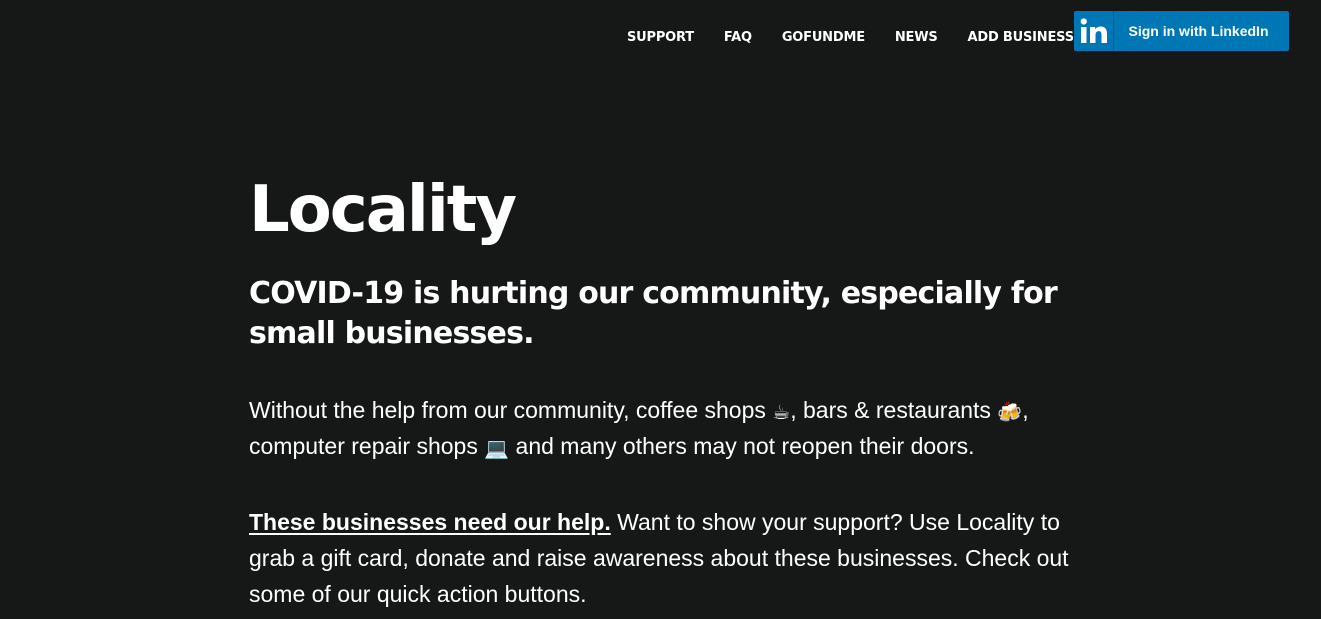  What do you see at coordinates (383, 210) in the screenshot?
I see `site-title: Locality` at bounding box center [383, 210].